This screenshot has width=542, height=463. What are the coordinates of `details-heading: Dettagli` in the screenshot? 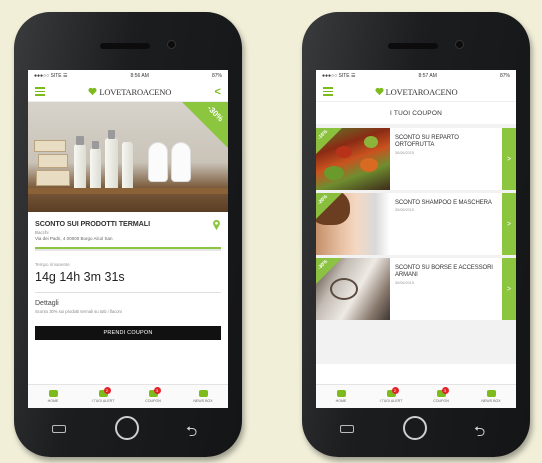 It's located at (47, 303).